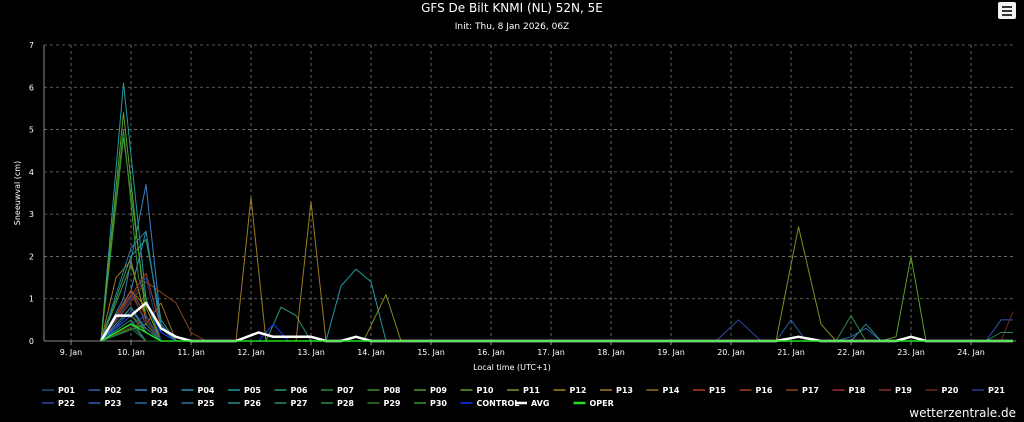  Describe the element at coordinates (66, 403) in the screenshot. I see `legend-label: P22` at that location.